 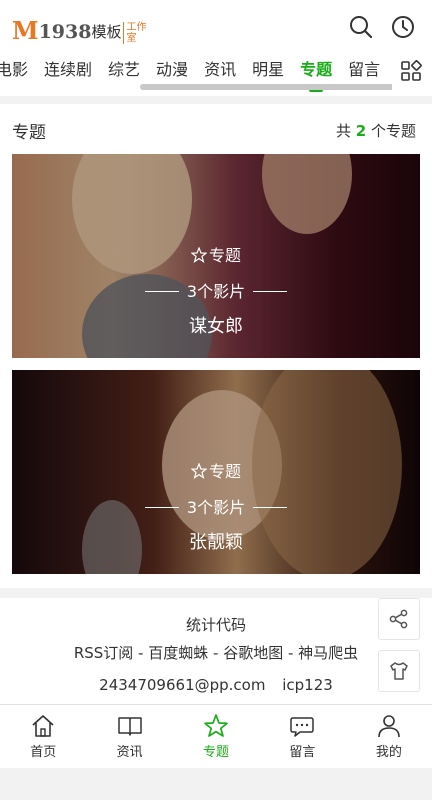 What do you see at coordinates (411, 71) in the screenshot?
I see `grid-icon` at bounding box center [411, 71].